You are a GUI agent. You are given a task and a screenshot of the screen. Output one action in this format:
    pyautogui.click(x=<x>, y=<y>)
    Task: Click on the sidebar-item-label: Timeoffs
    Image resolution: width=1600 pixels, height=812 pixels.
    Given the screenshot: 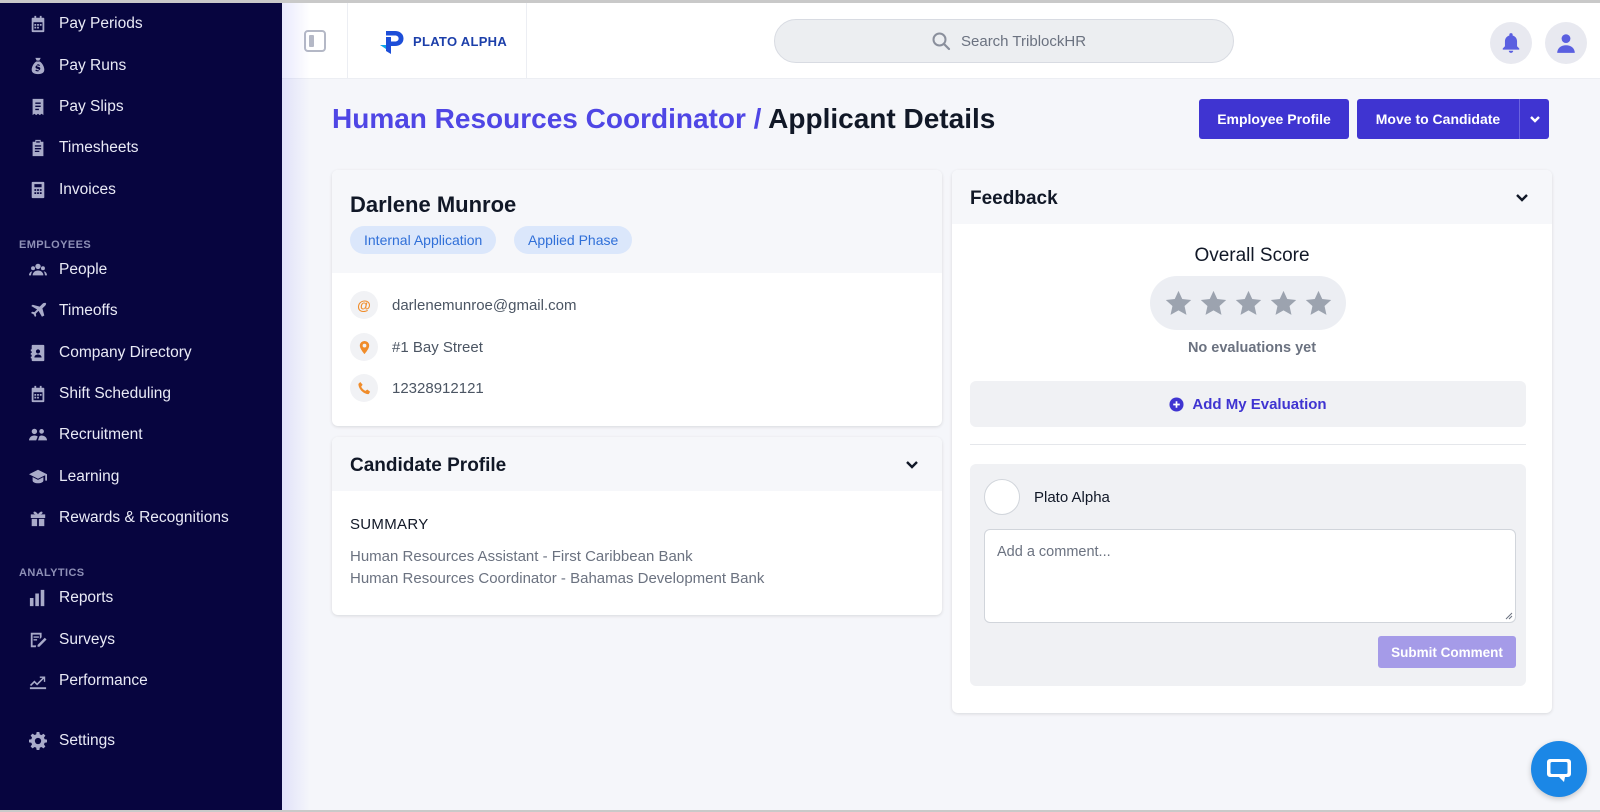 What is the action you would take?
    pyautogui.click(x=88, y=310)
    